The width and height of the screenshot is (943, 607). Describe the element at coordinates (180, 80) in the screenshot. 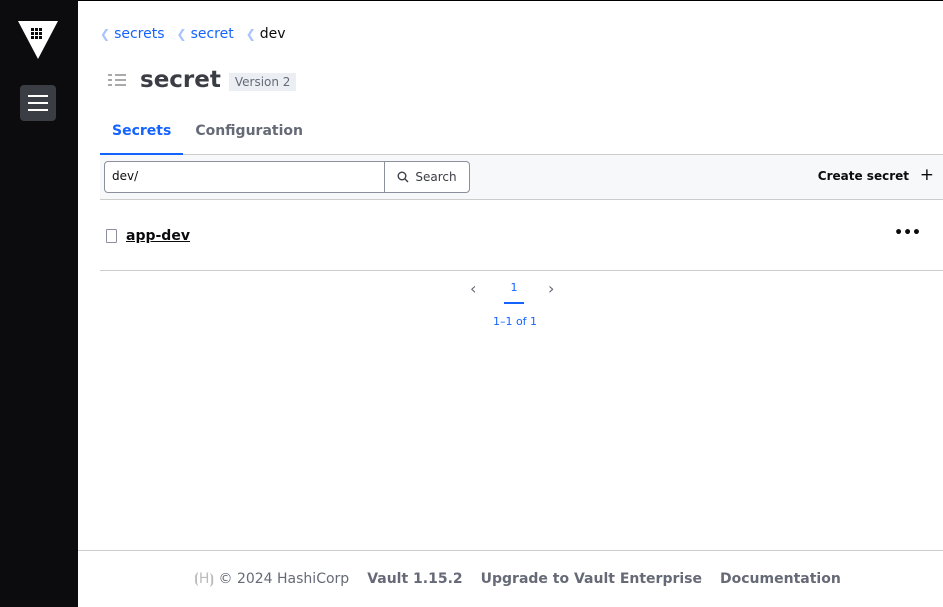

I see `page-title: secret` at that location.